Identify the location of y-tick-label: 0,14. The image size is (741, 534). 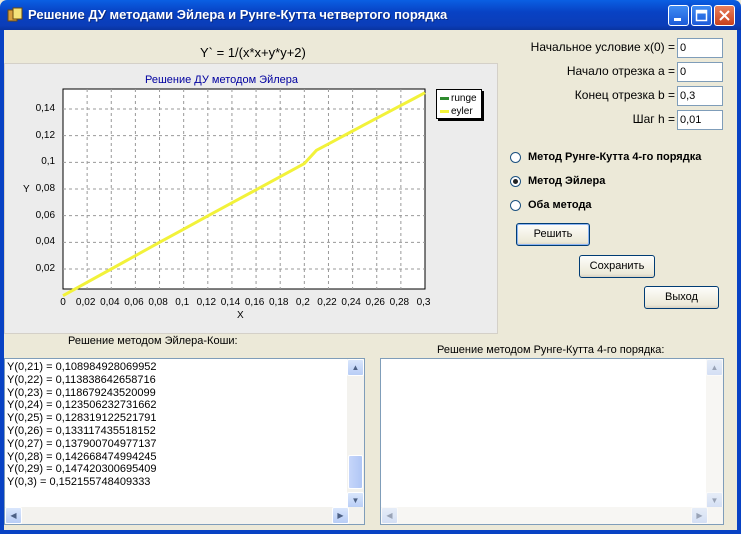
(45, 108).